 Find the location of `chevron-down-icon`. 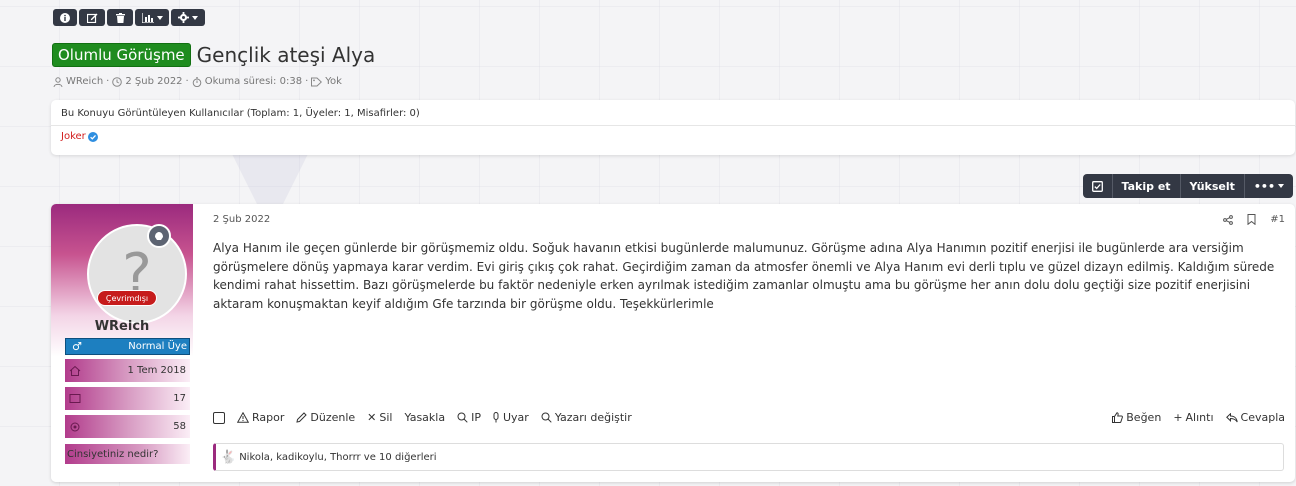

chevron-down-icon is located at coordinates (1281, 186).